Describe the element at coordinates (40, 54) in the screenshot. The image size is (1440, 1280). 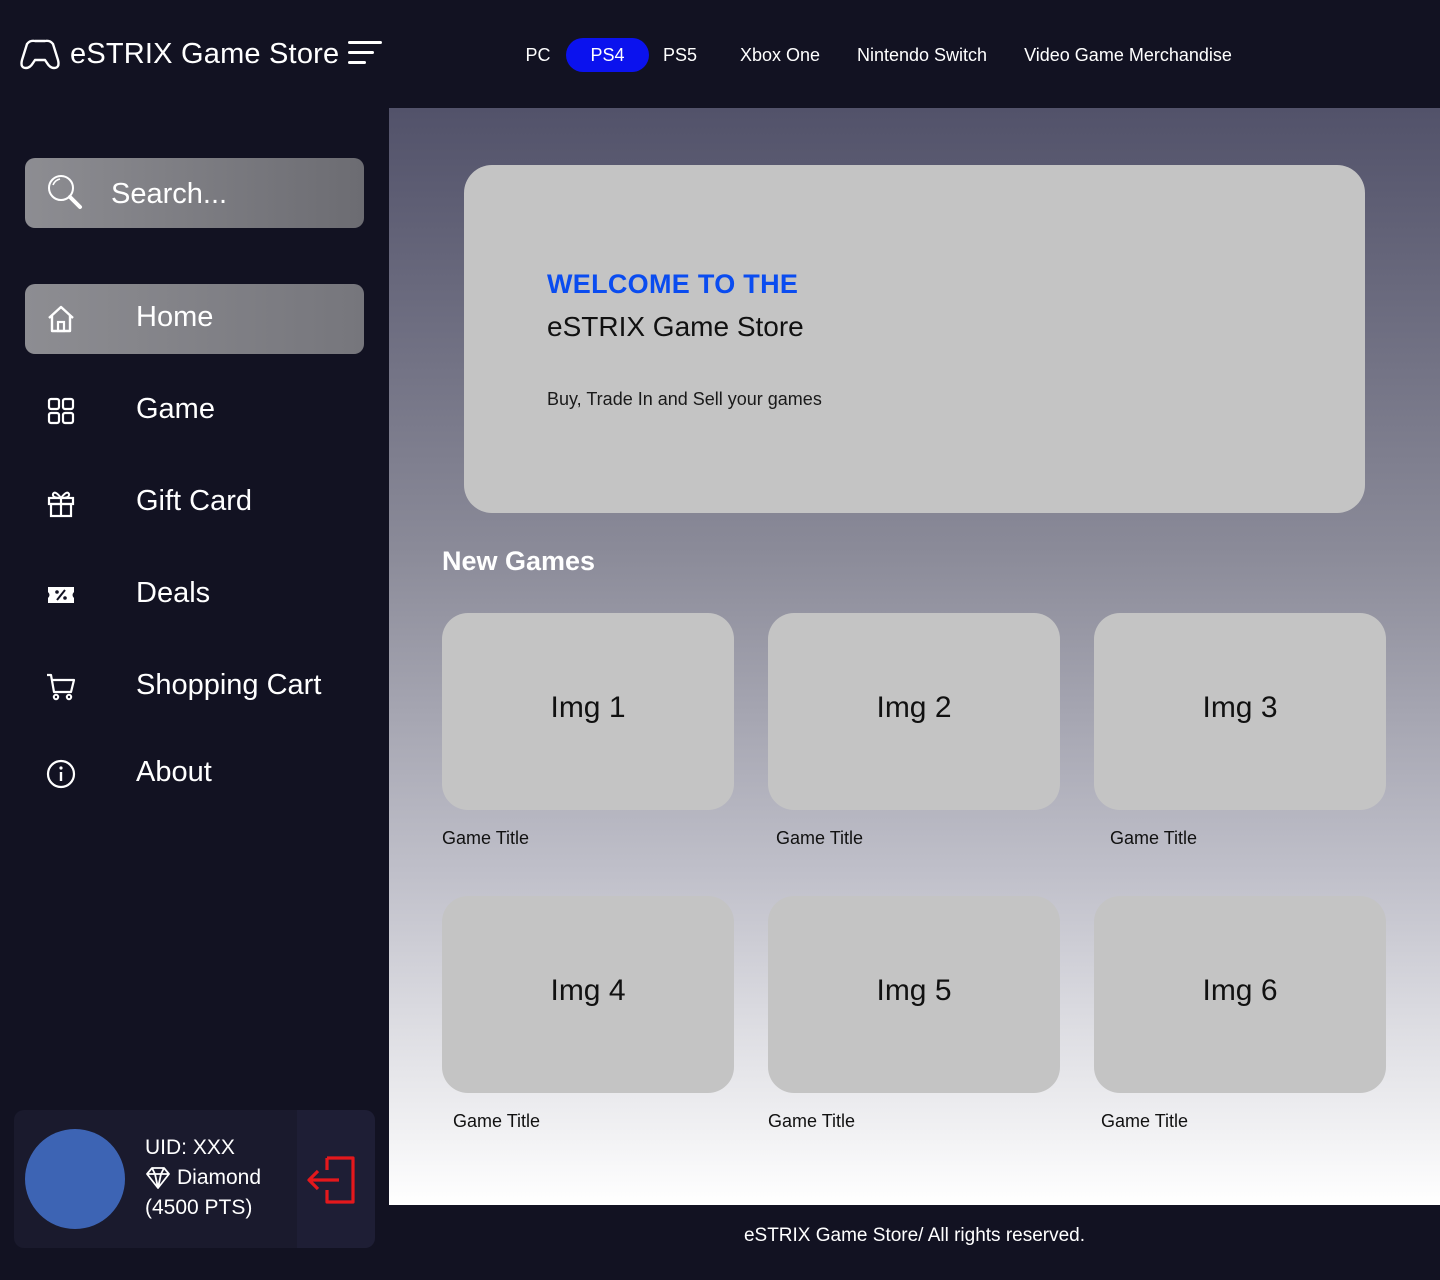
I see `gamepad-icon` at that location.